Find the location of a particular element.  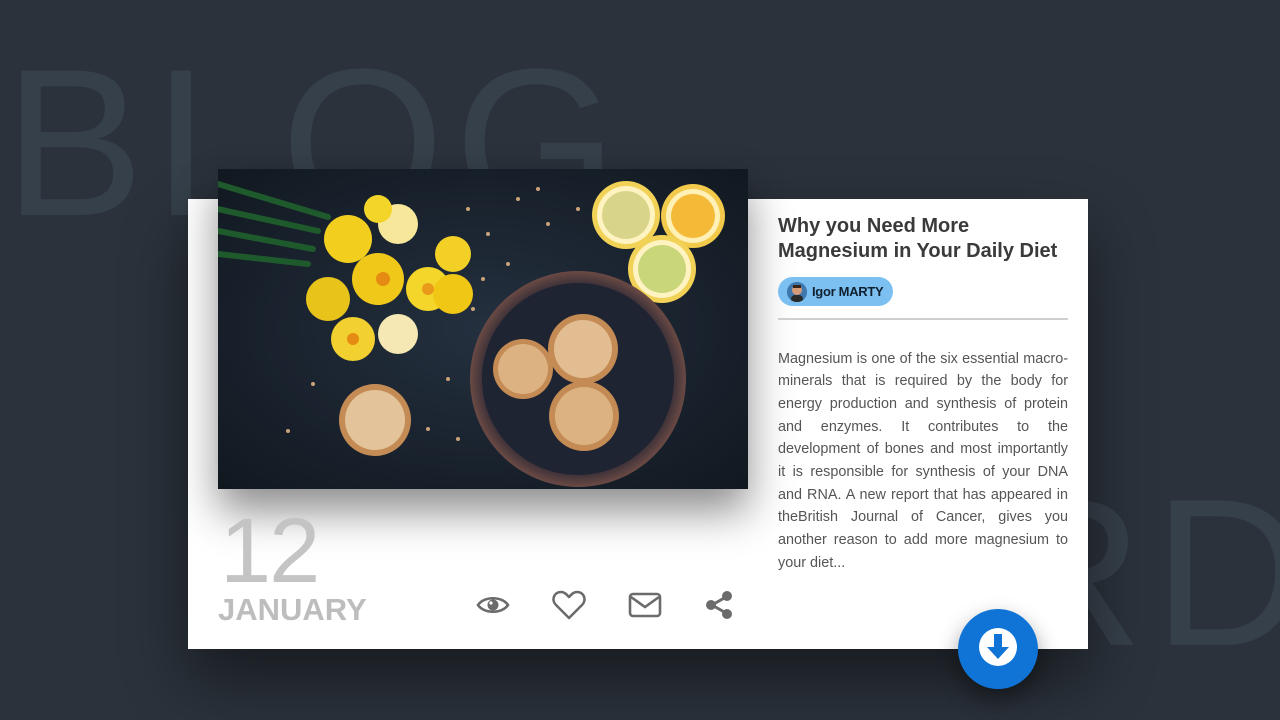

download-button is located at coordinates (998, 649).